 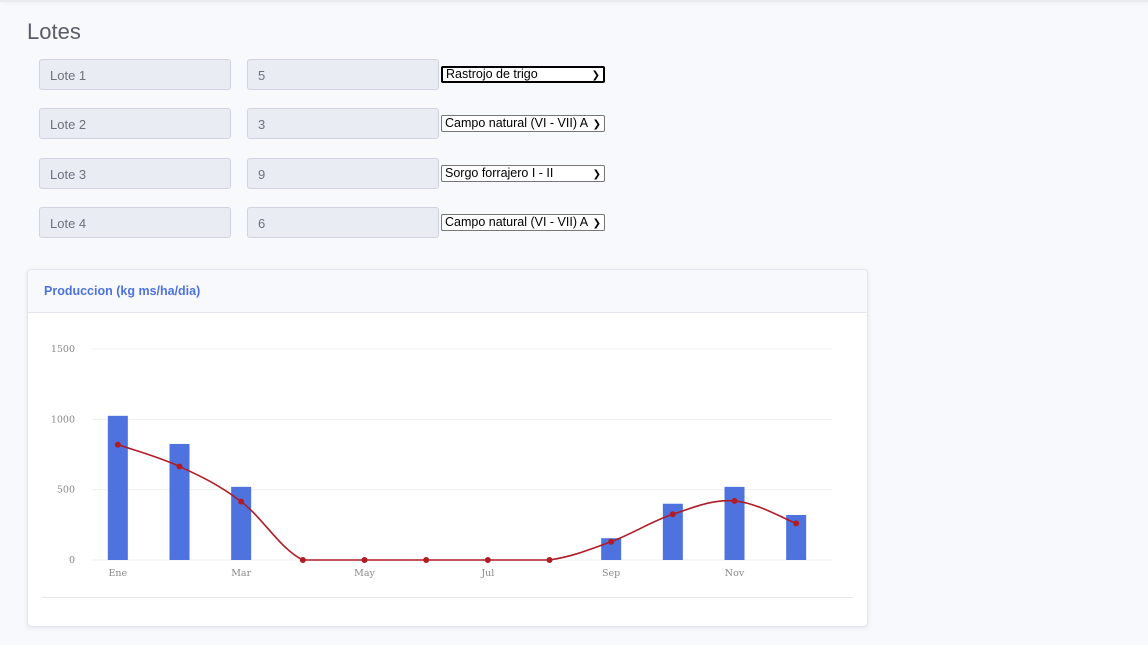 I want to click on lote-row: Lote 1 5 Rastrojo de trigo ❯, so click(x=329, y=74).